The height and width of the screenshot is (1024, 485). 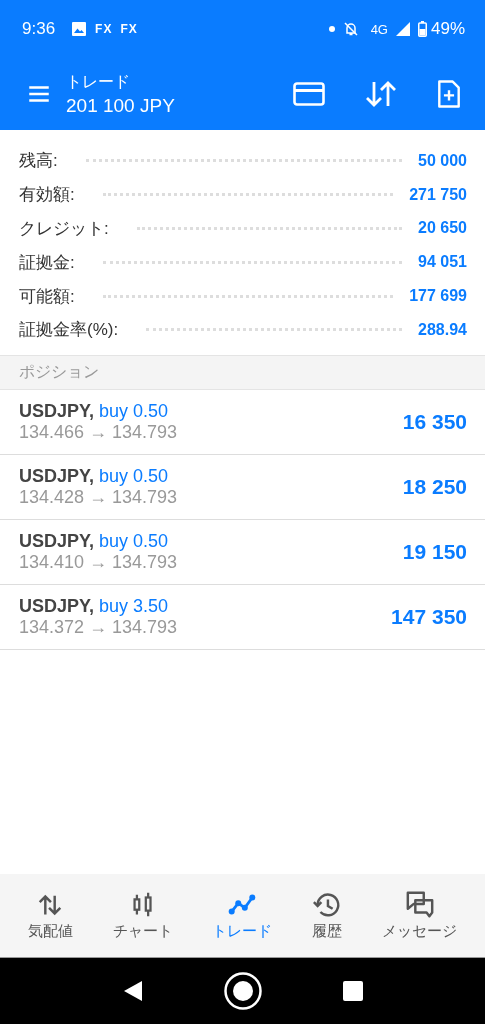 What do you see at coordinates (434, 421) in the screenshot?
I see `position-profit: 16 350` at bounding box center [434, 421].